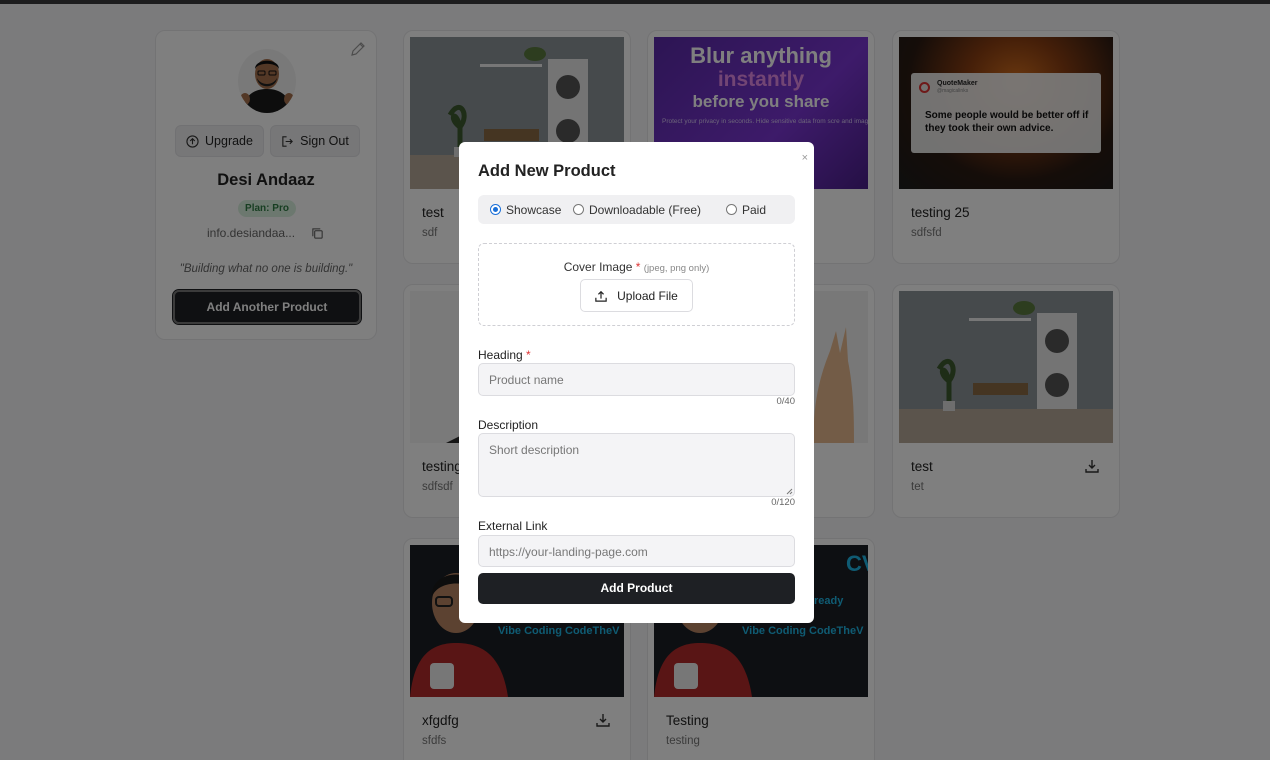  What do you see at coordinates (636, 465) in the screenshot?
I see `description-textarea: Short description` at bounding box center [636, 465].